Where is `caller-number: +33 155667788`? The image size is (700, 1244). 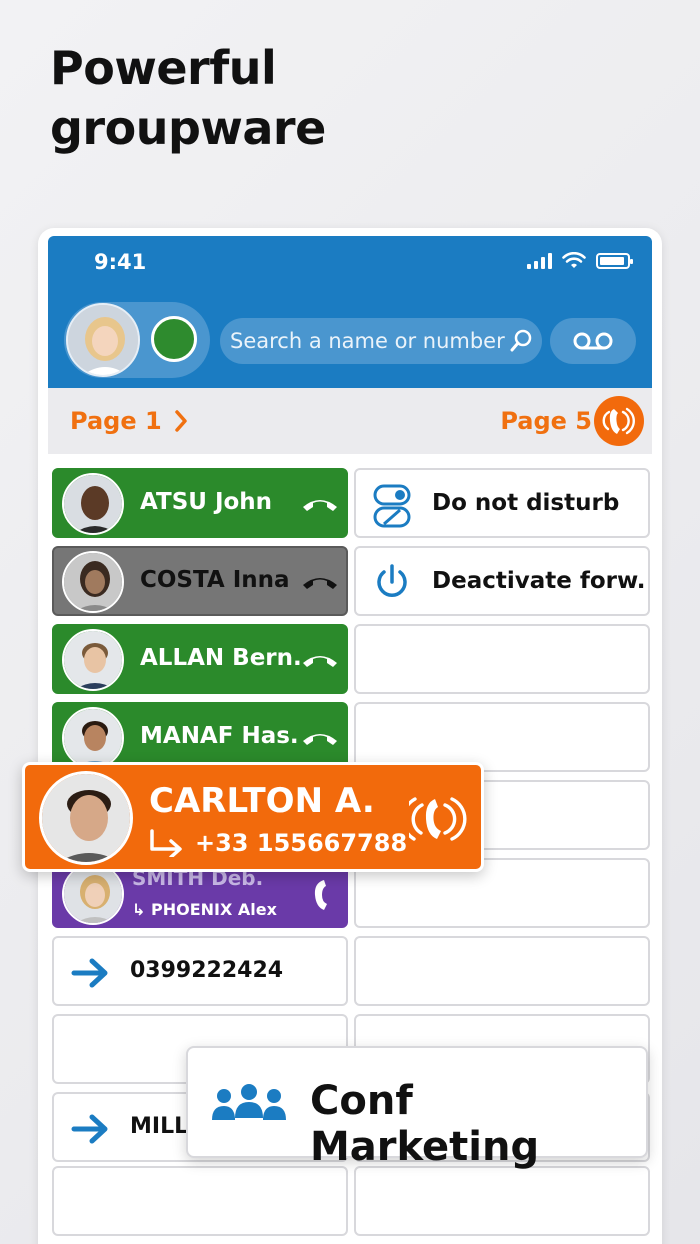 caller-number: +33 155667788 is located at coordinates (301, 843).